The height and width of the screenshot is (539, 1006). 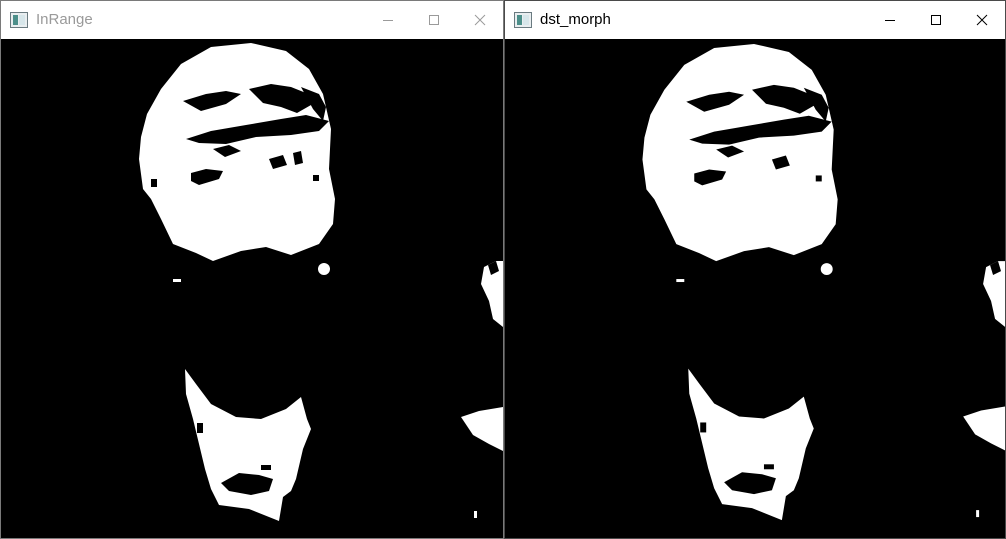 What do you see at coordinates (755, 20) in the screenshot?
I see `title-bar: dst_morph` at bounding box center [755, 20].